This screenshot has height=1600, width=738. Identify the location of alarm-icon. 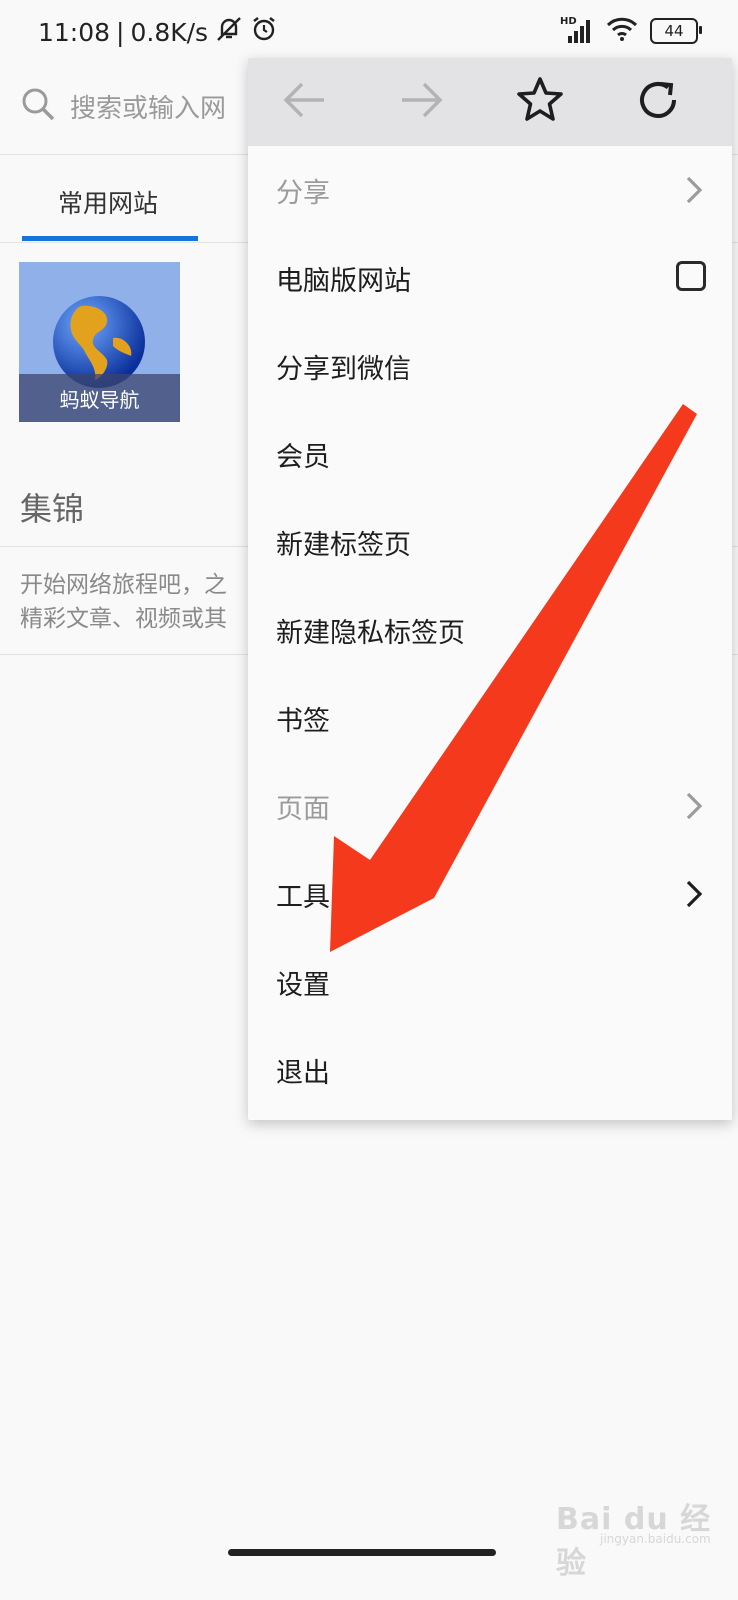
(264, 32).